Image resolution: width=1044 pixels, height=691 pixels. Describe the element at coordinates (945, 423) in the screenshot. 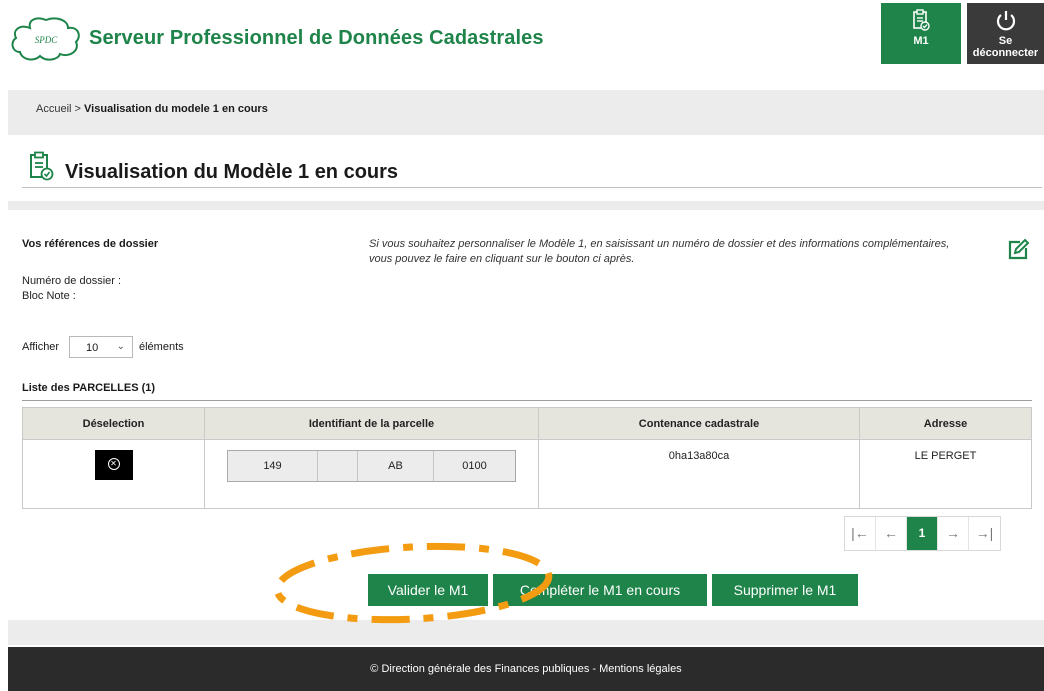

I see `column-header-adresse: Adresse` at that location.